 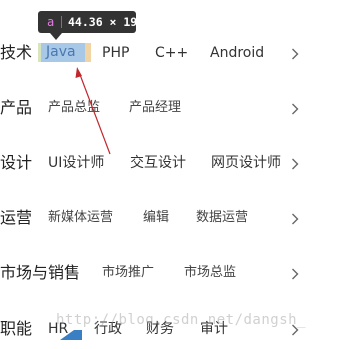 I want to click on menu-item-interaction-design: 交互设计, so click(x=158, y=163).